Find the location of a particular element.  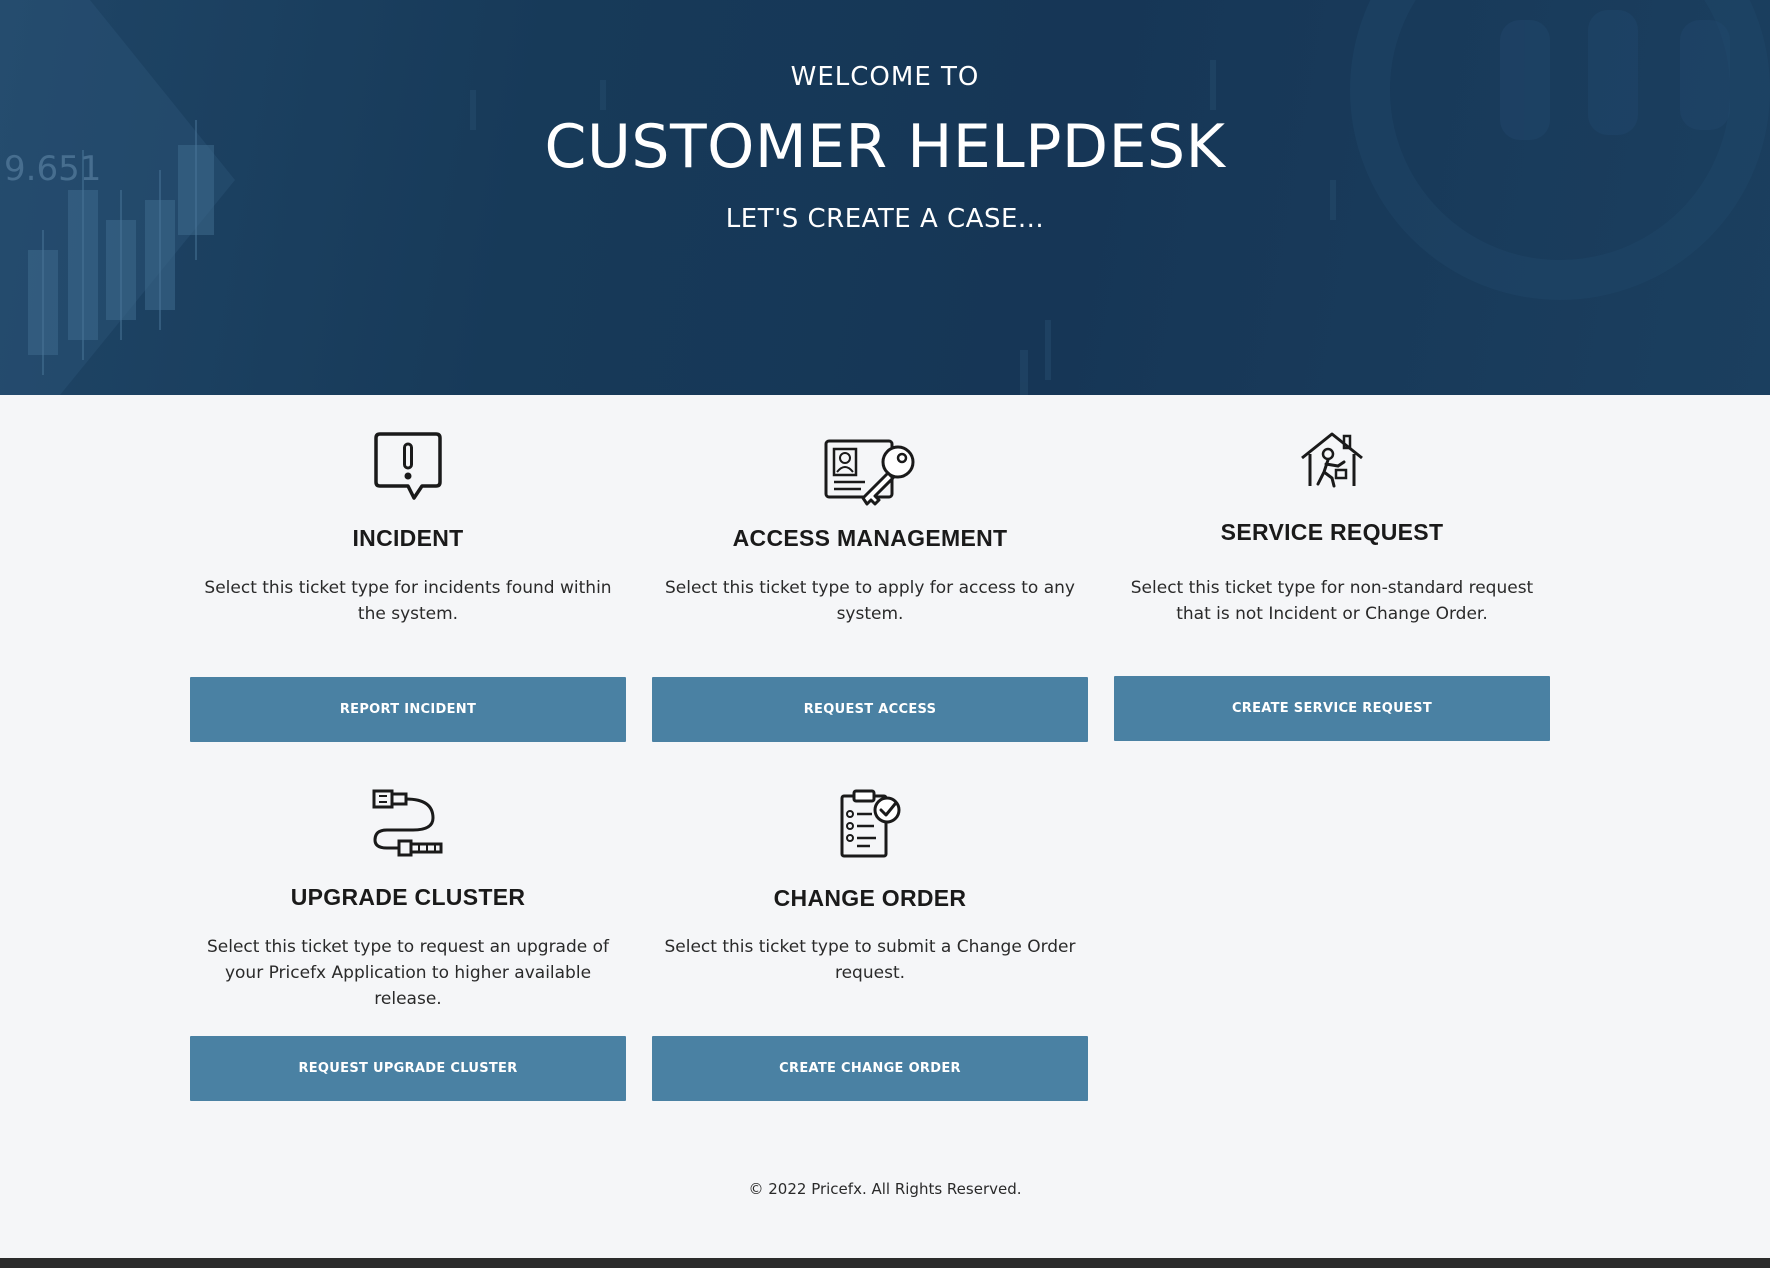

card-title-service-request: SERVICE REQUEST is located at coordinates (1332, 532).